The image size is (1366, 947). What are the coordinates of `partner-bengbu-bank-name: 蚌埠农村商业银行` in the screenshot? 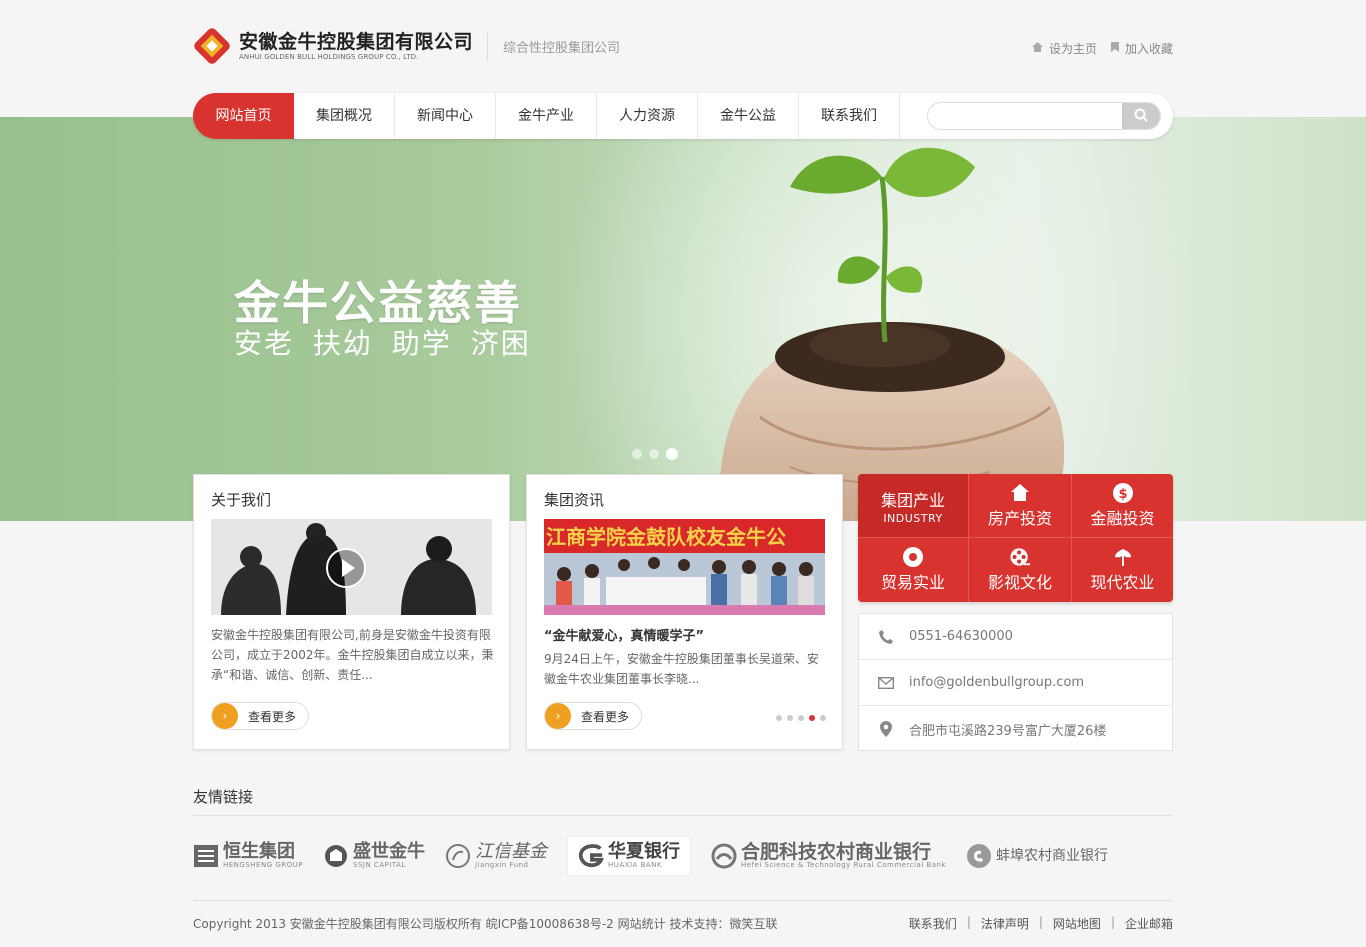 It's located at (1052, 856).